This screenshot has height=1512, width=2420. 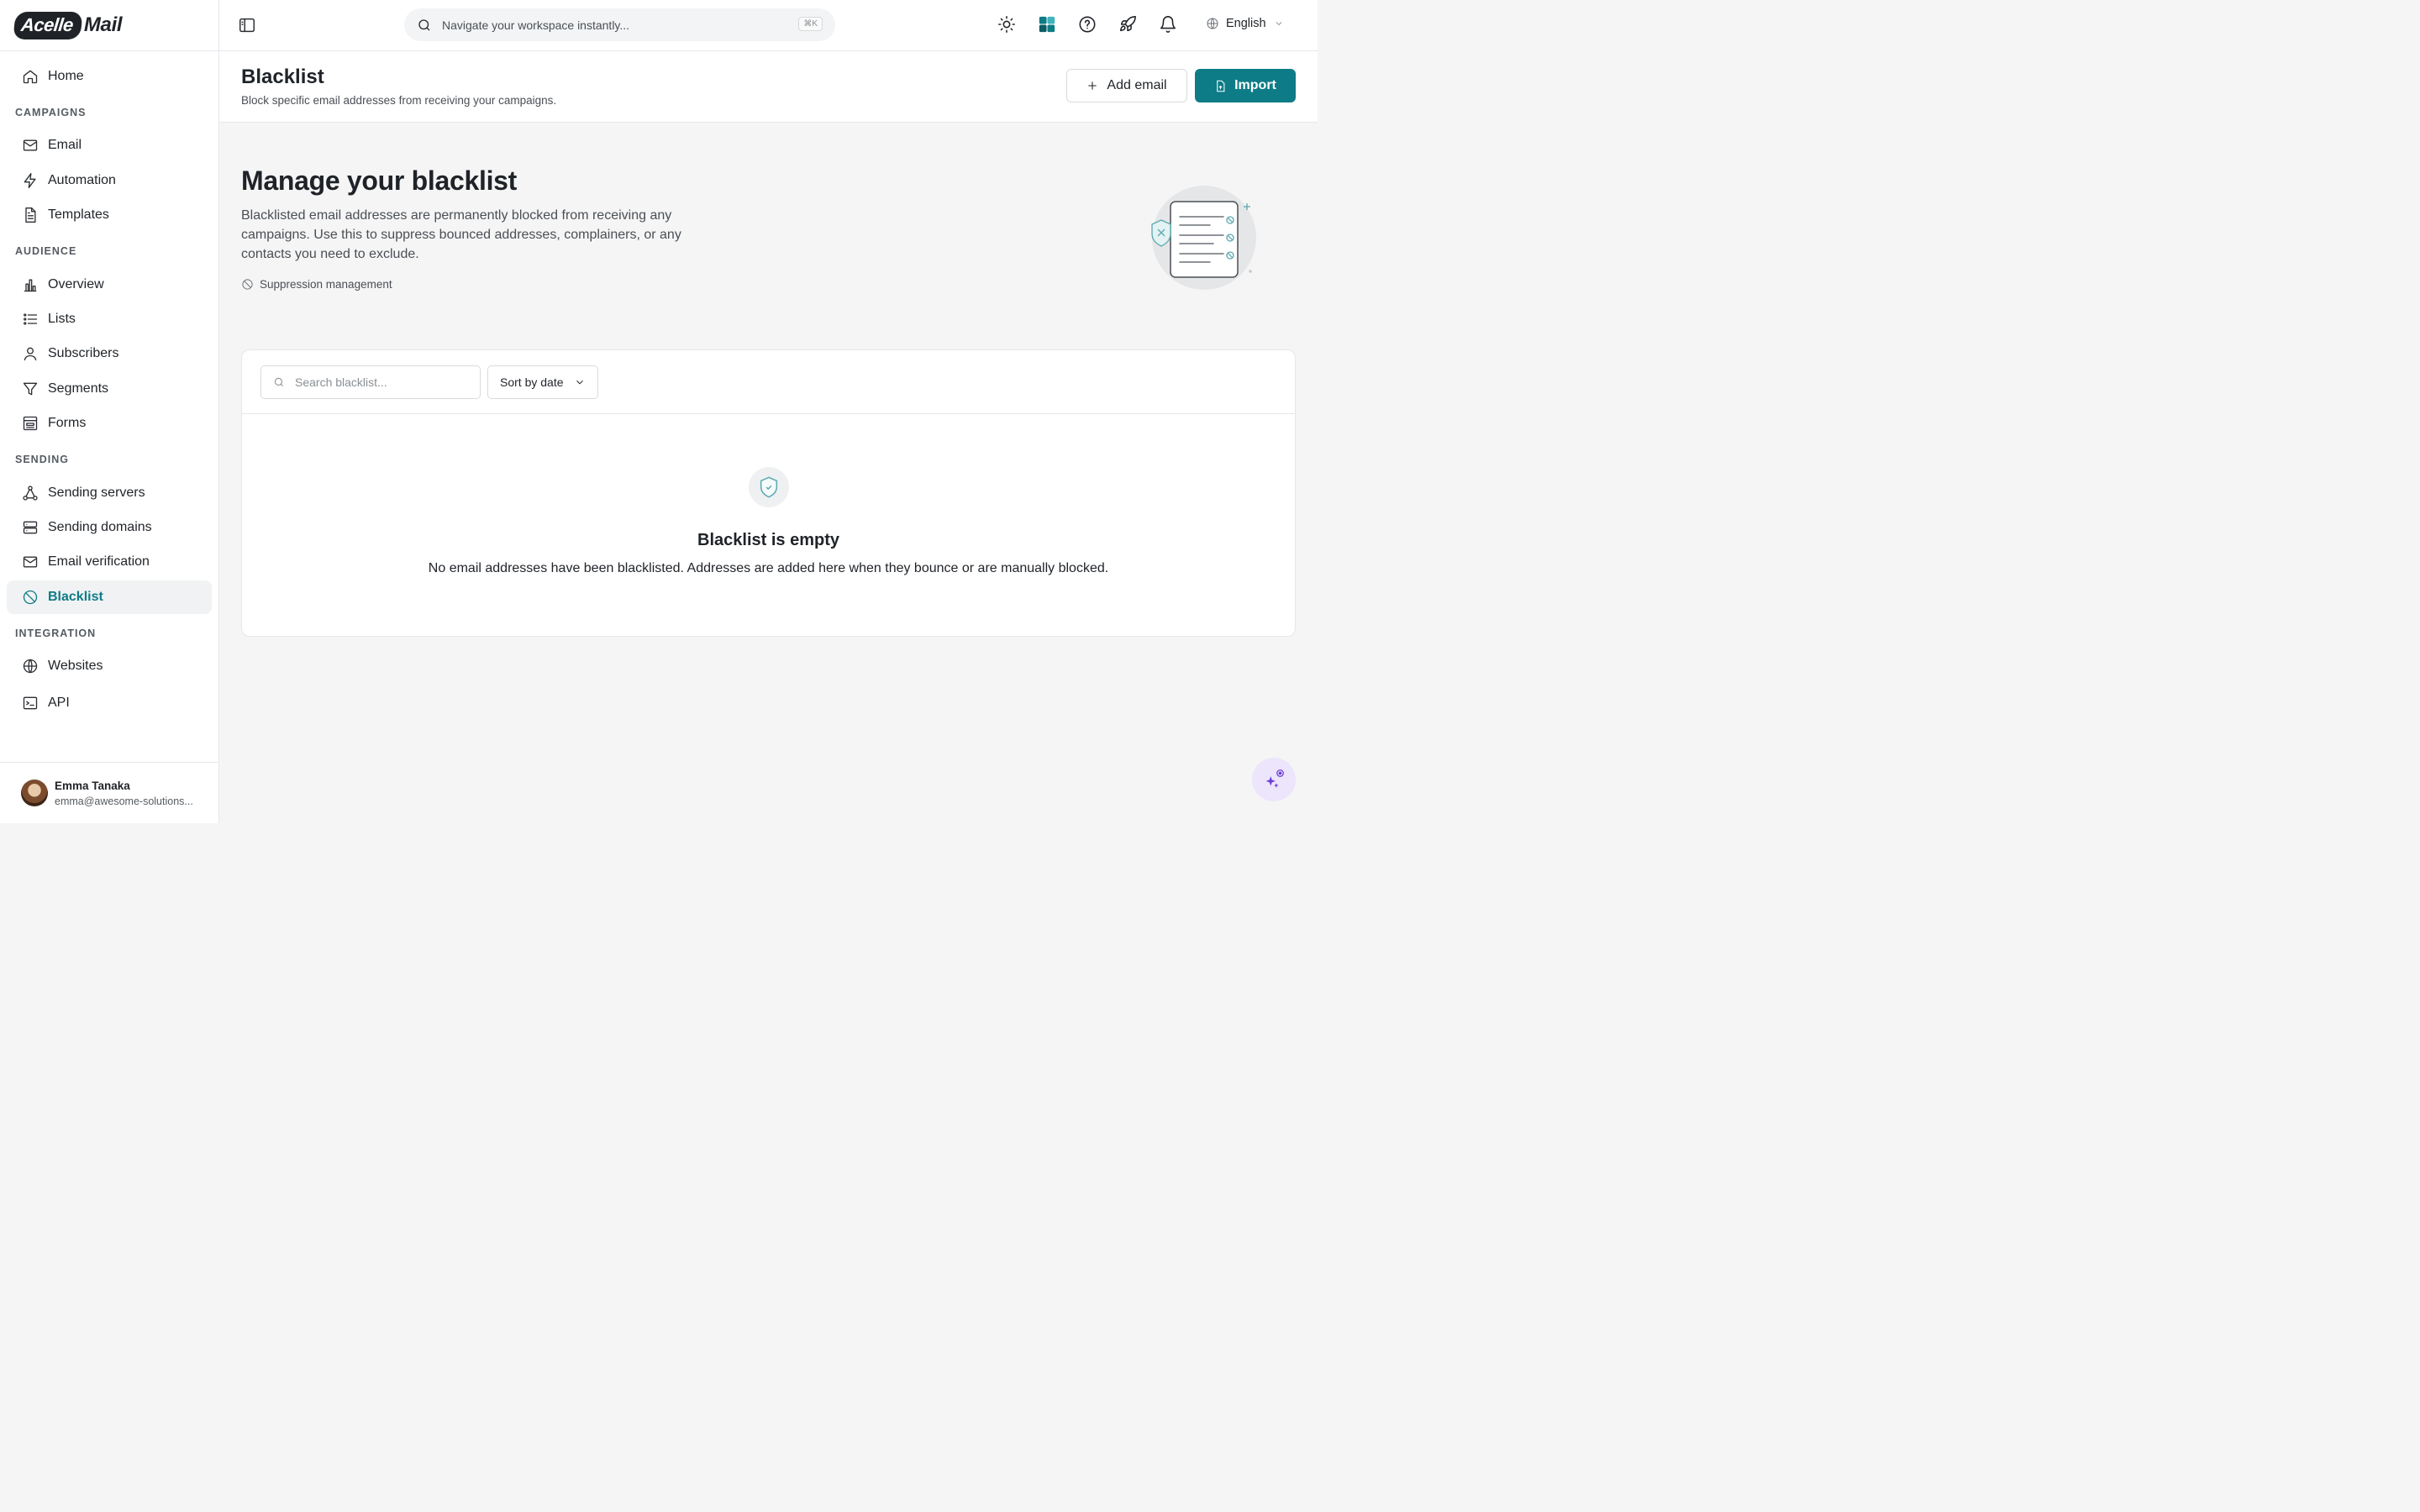 What do you see at coordinates (379, 180) in the screenshot?
I see `hero-title: Manage your blacklist` at bounding box center [379, 180].